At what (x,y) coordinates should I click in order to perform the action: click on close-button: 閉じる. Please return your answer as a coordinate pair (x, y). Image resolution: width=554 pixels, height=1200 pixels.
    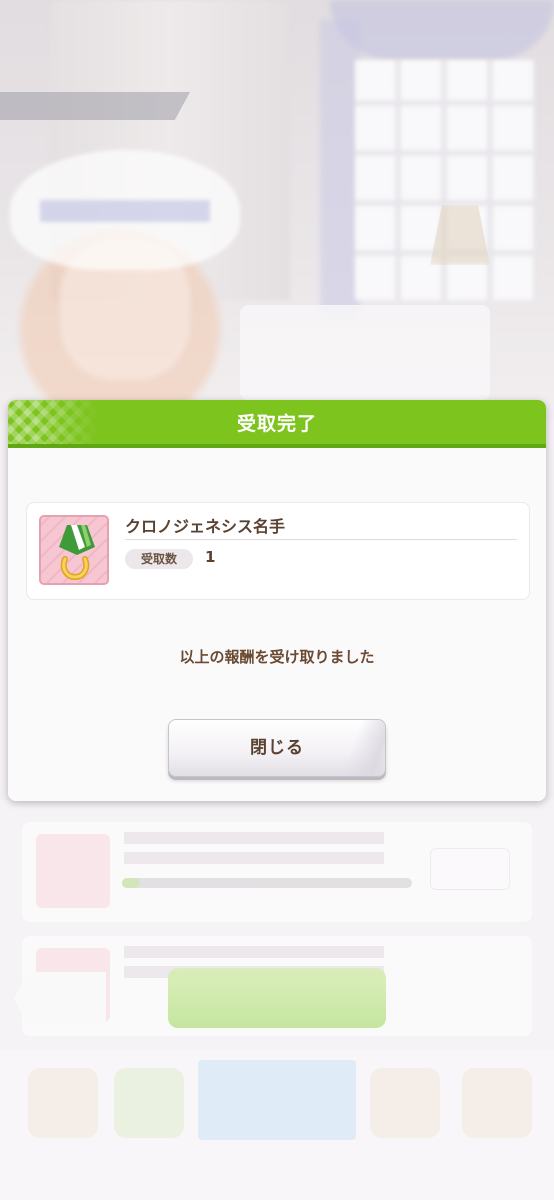
    Looking at the image, I should click on (277, 748).